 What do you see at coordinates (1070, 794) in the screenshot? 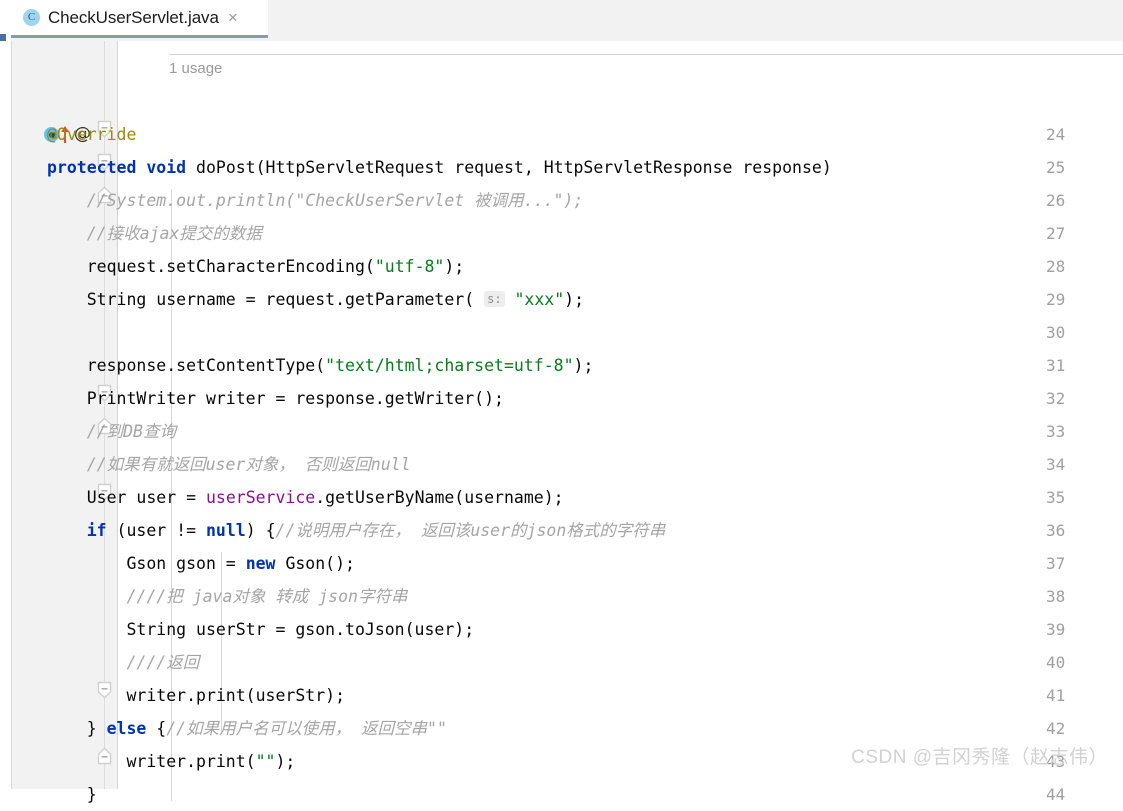
I see `line-number: 44` at bounding box center [1070, 794].